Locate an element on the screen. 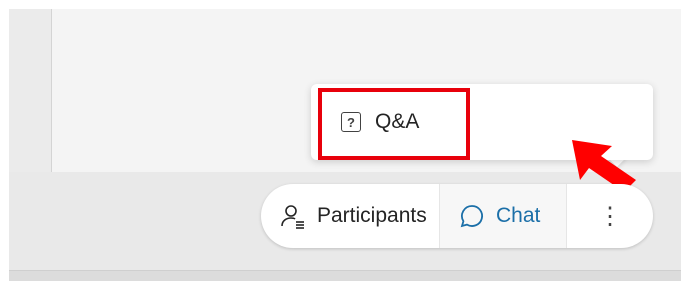 The image size is (682, 290). chat-button: Chat is located at coordinates (503, 216).